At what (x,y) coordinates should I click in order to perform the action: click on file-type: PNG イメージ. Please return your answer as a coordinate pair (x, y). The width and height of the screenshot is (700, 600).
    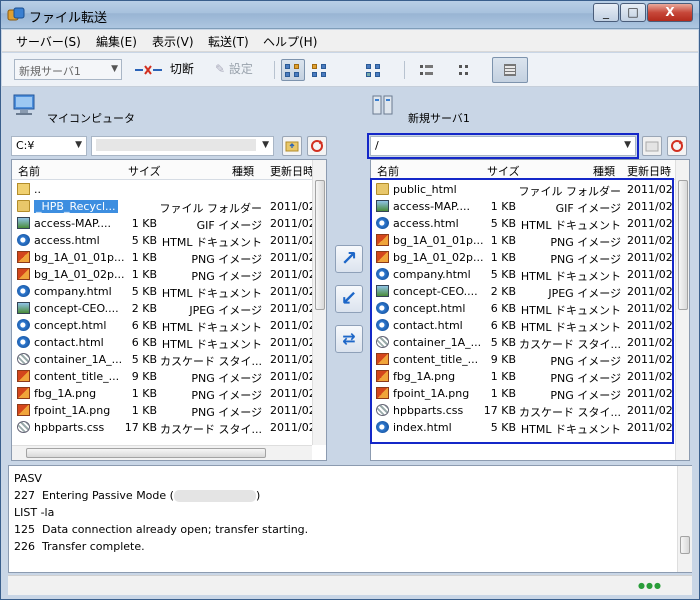
    Looking at the image, I should click on (226, 259).